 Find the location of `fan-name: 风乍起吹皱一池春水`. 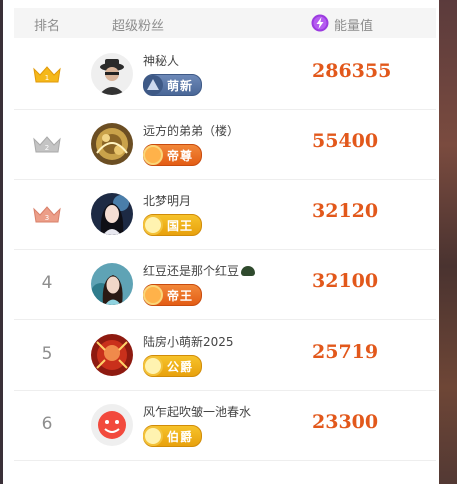

fan-name: 风乍起吹皱一池春水 is located at coordinates (197, 412).